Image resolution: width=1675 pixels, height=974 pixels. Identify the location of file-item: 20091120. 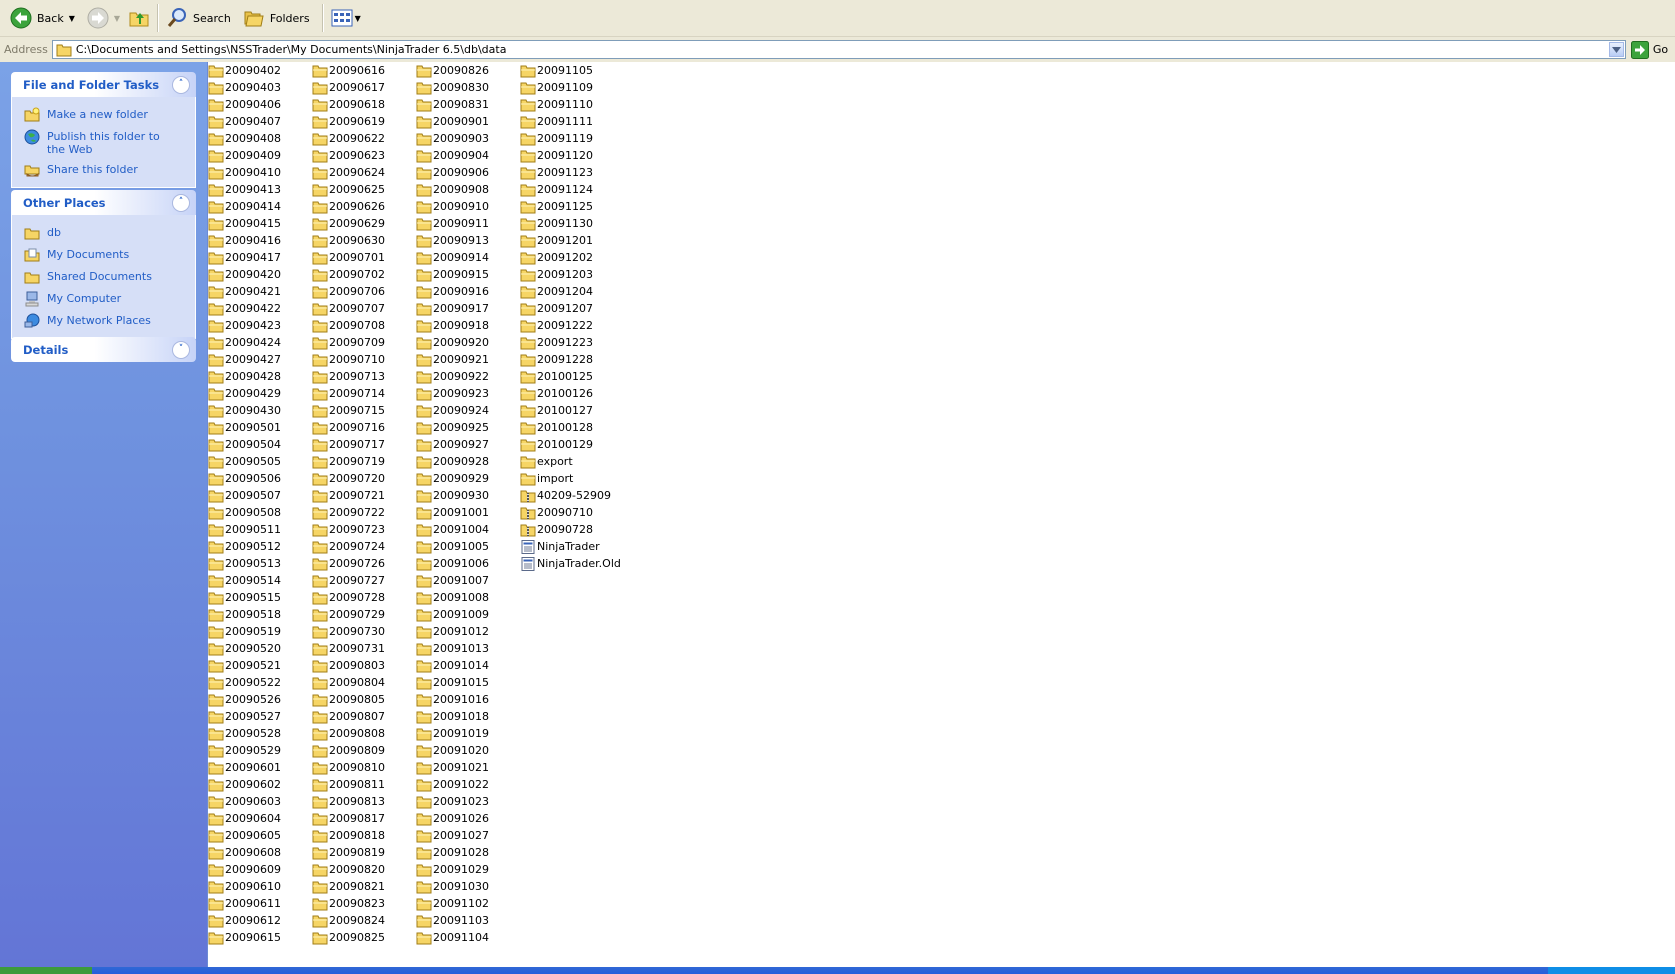
(572, 155).